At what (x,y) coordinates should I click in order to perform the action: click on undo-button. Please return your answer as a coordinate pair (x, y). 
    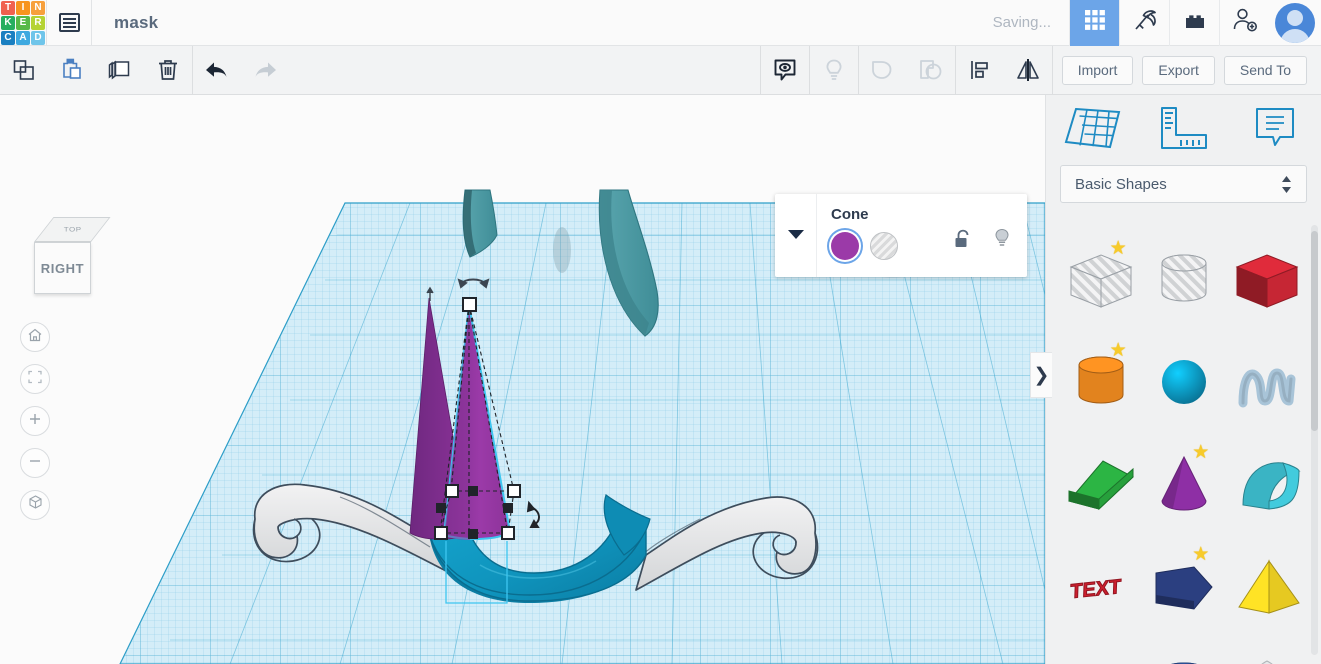
    Looking at the image, I should click on (217, 70).